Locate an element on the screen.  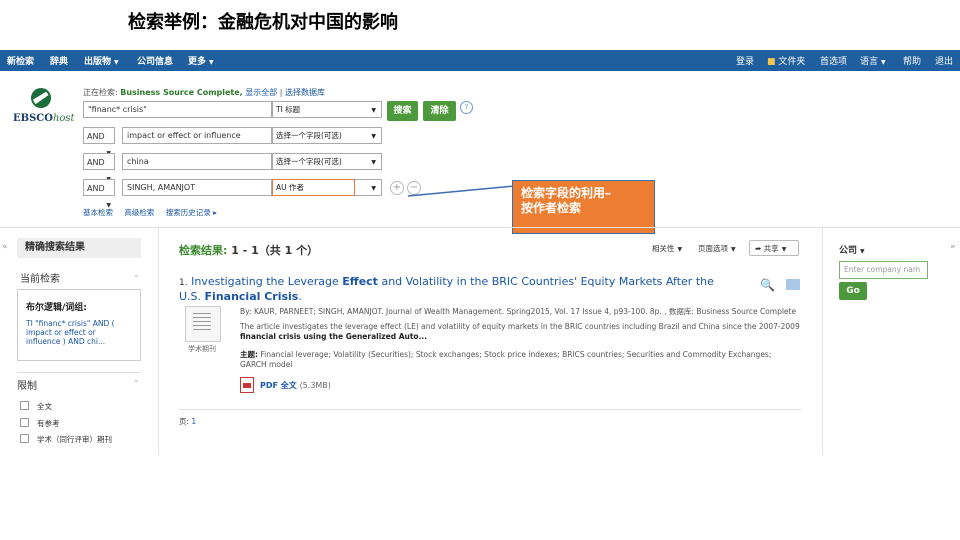
pdf-full-text-link: PDF 全文 (5.3MB) is located at coordinates (295, 385).